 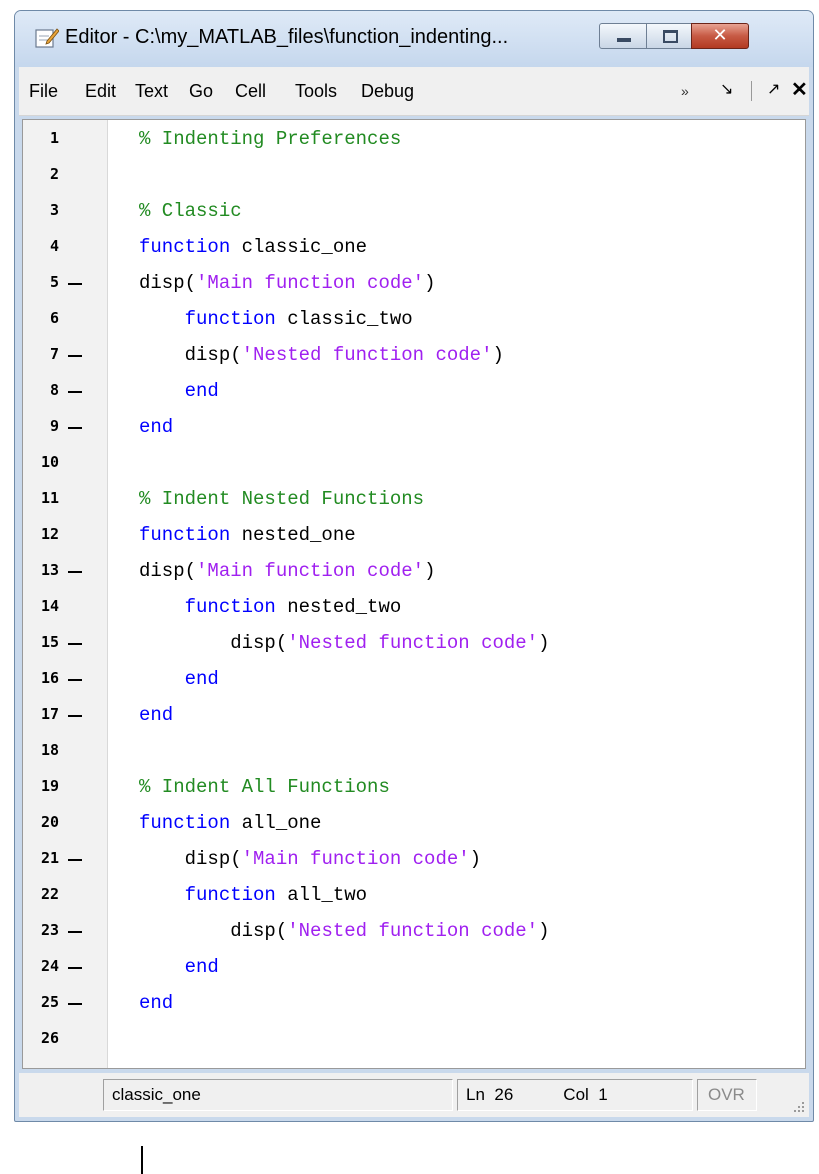 I want to click on code-line: 26, so click(x=414, y=1040).